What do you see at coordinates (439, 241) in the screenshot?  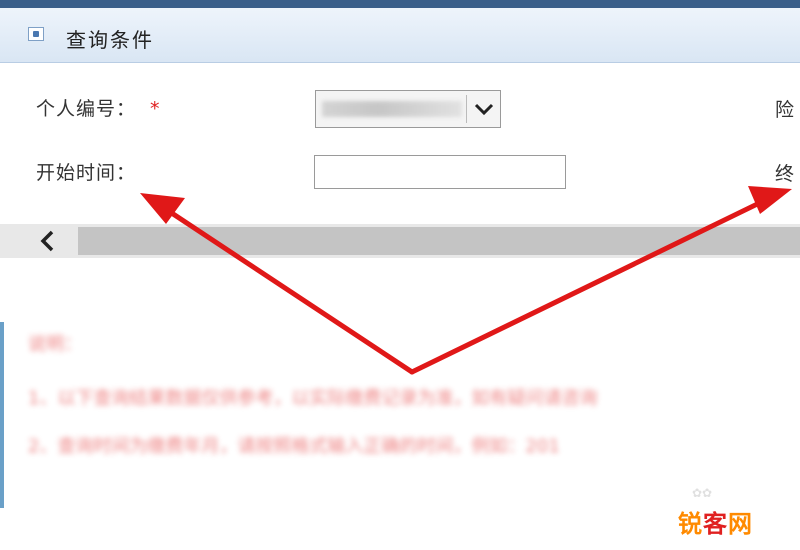 I see `scroll-thumb` at bounding box center [439, 241].